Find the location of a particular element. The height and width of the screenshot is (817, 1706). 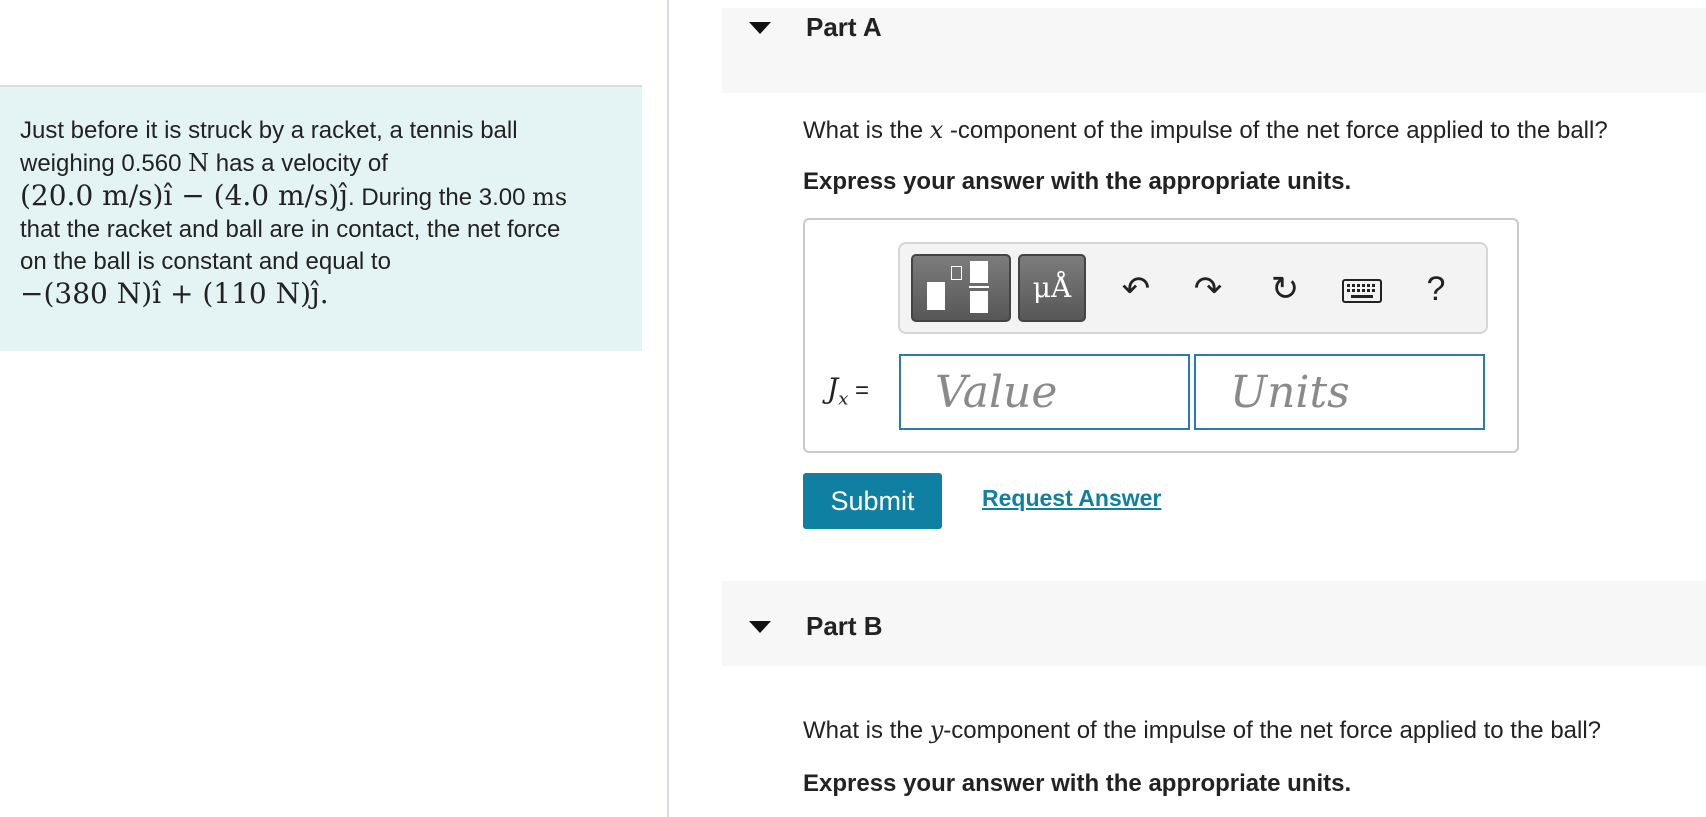

y-variable: y is located at coordinates (936, 730).